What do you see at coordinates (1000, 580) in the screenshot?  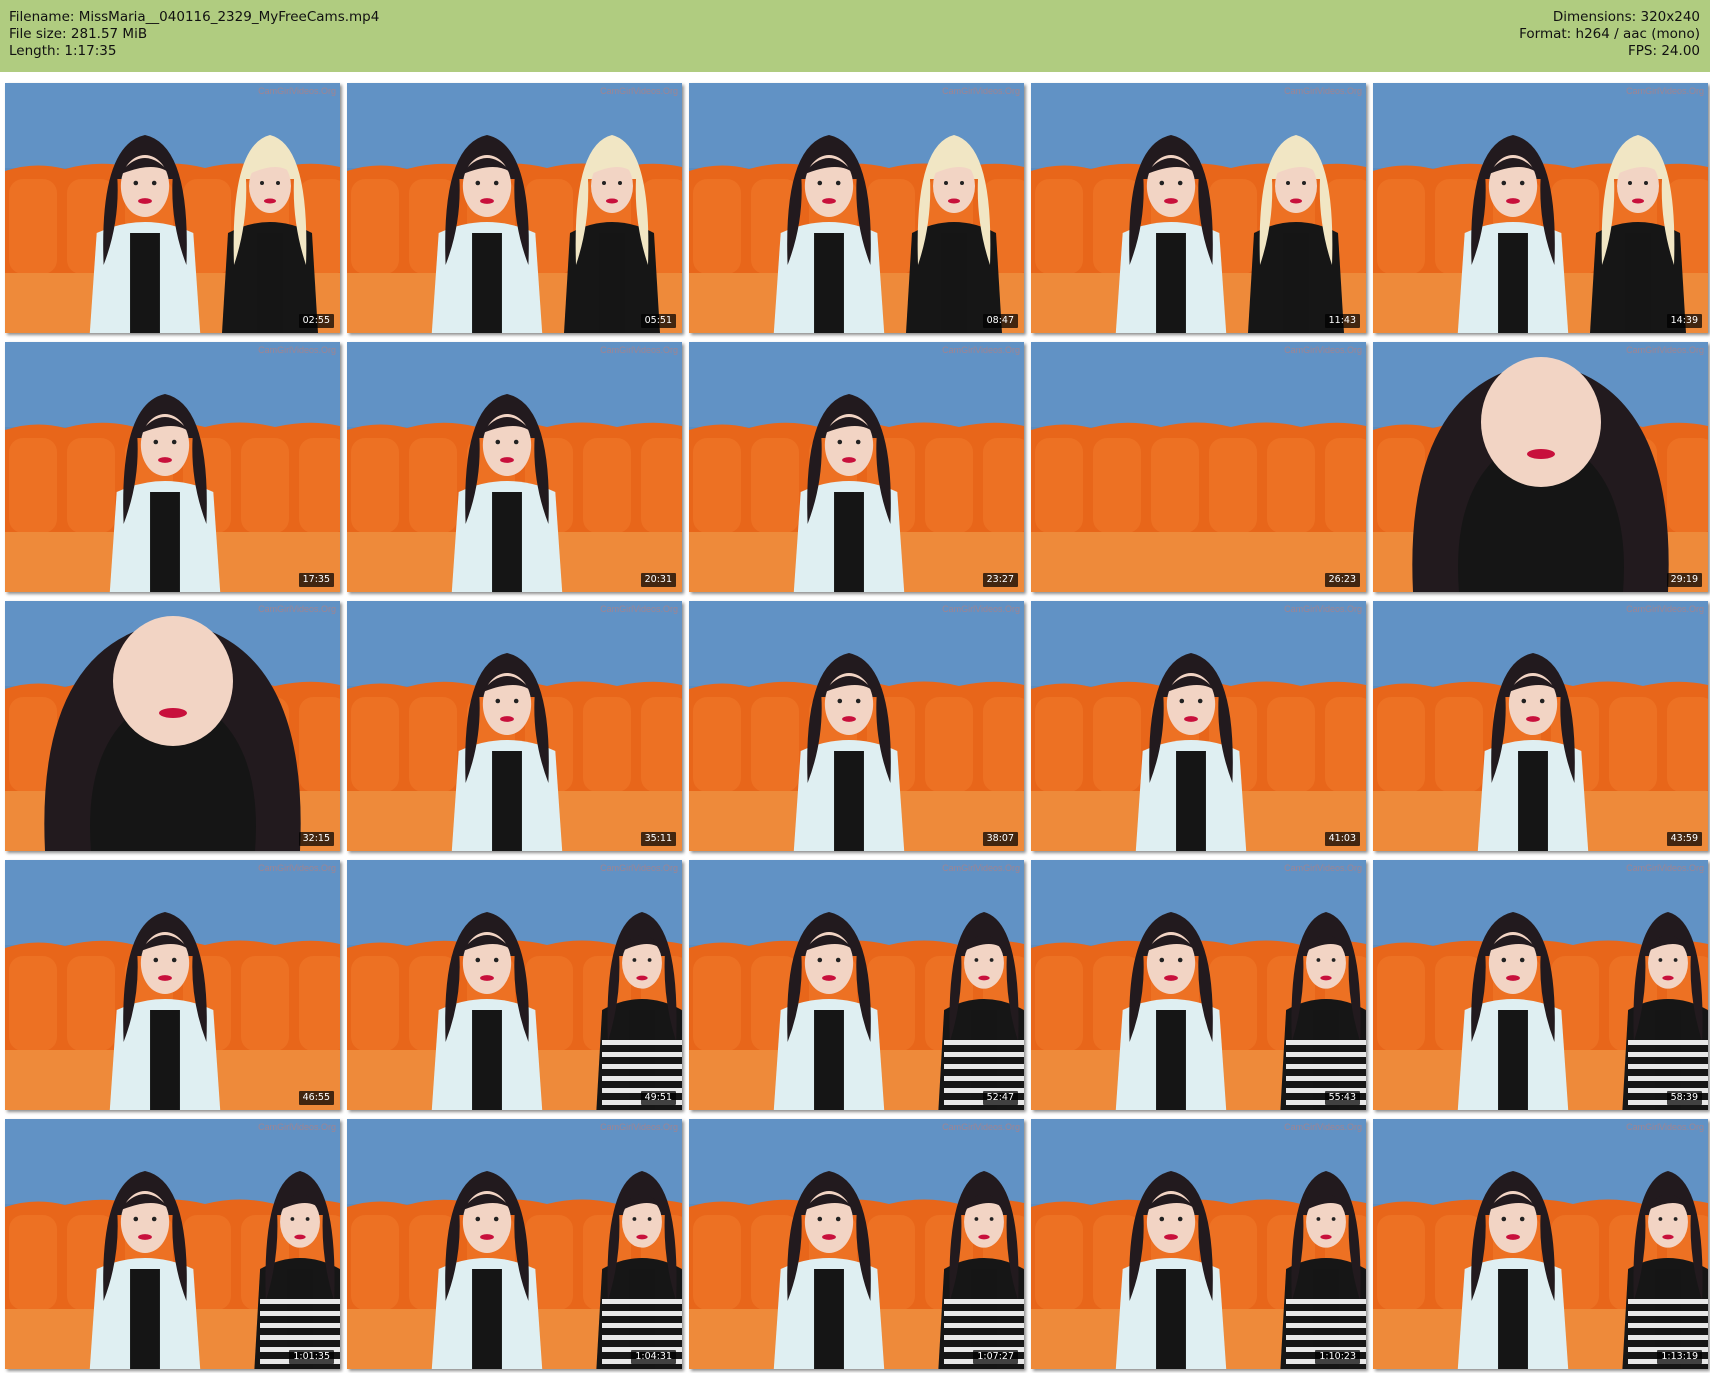 I see `timestamp-label: 23:27` at bounding box center [1000, 580].